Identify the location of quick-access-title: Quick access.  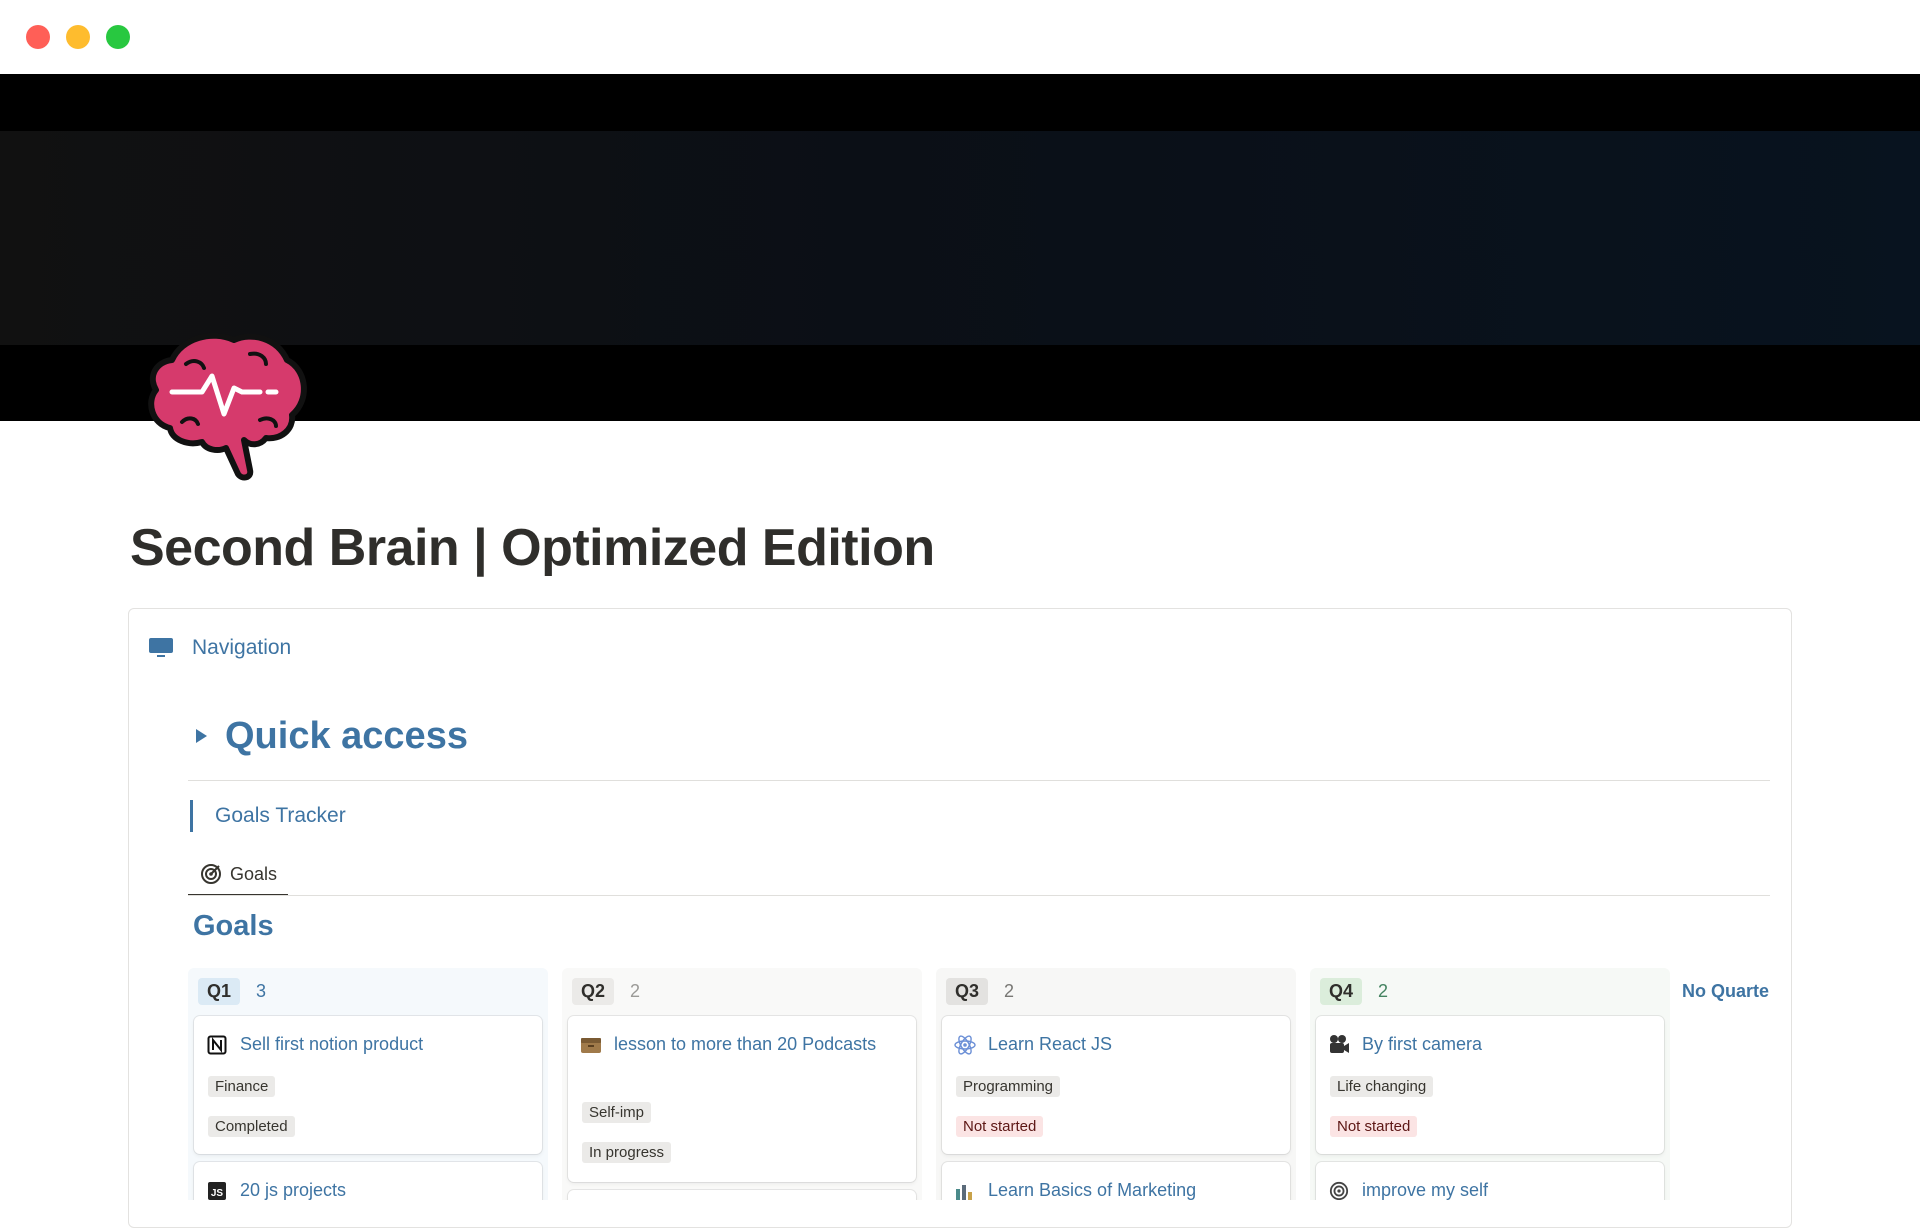
(346, 735).